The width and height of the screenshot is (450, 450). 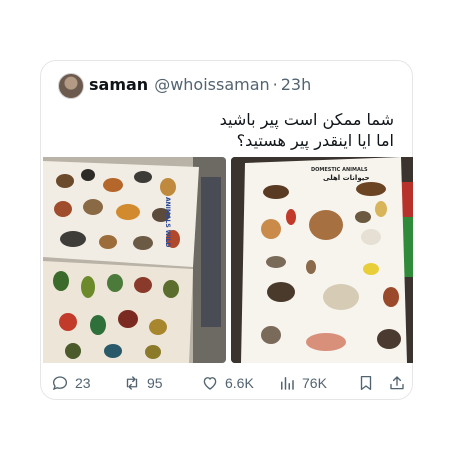 I want to click on tweet-header: saman @whoissaman · 23h, so click(x=200, y=84).